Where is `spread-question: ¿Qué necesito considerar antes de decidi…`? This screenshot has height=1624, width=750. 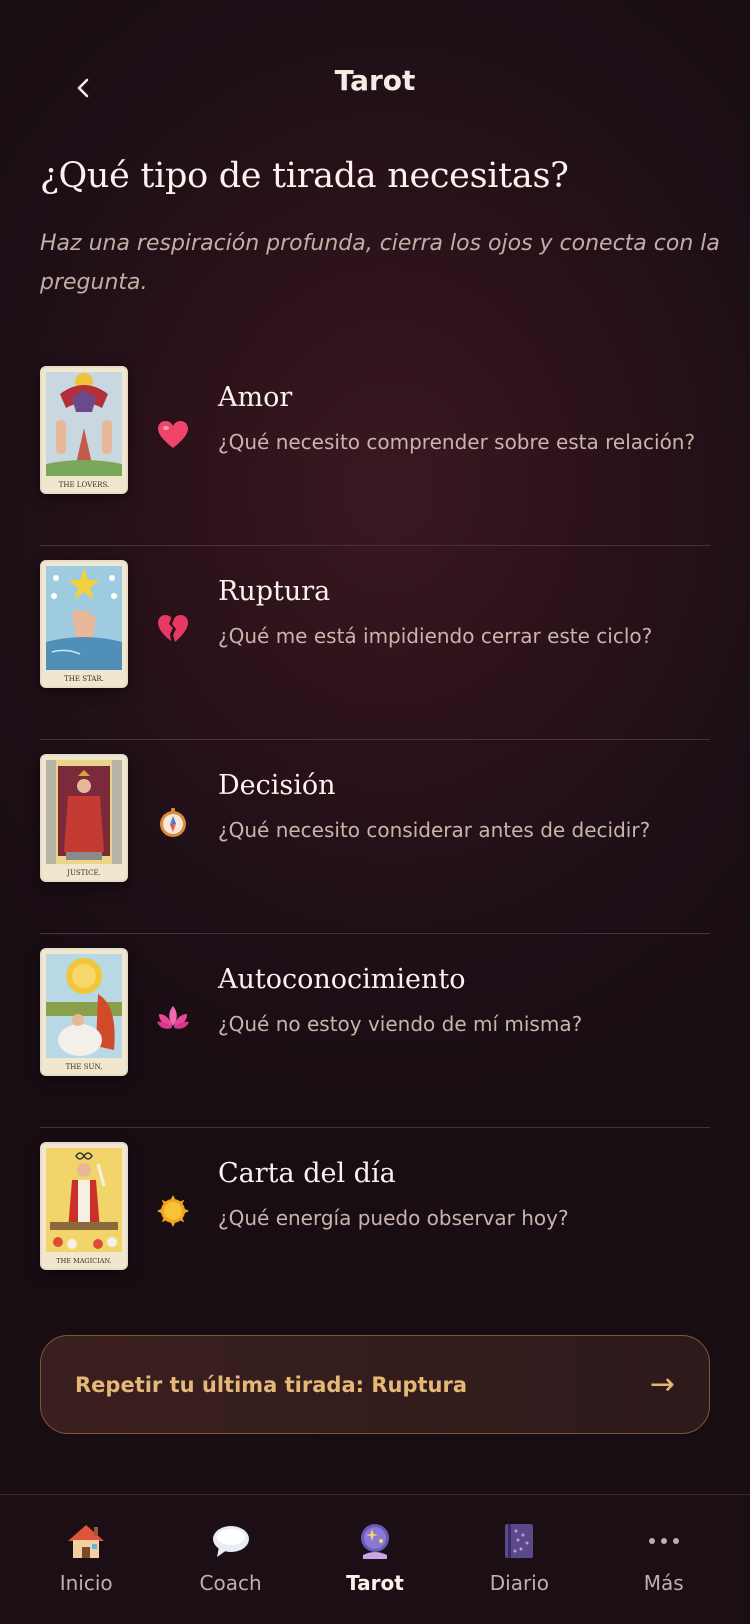
spread-question: ¿Qué necesito considerar antes de decidi… is located at coordinates (434, 830).